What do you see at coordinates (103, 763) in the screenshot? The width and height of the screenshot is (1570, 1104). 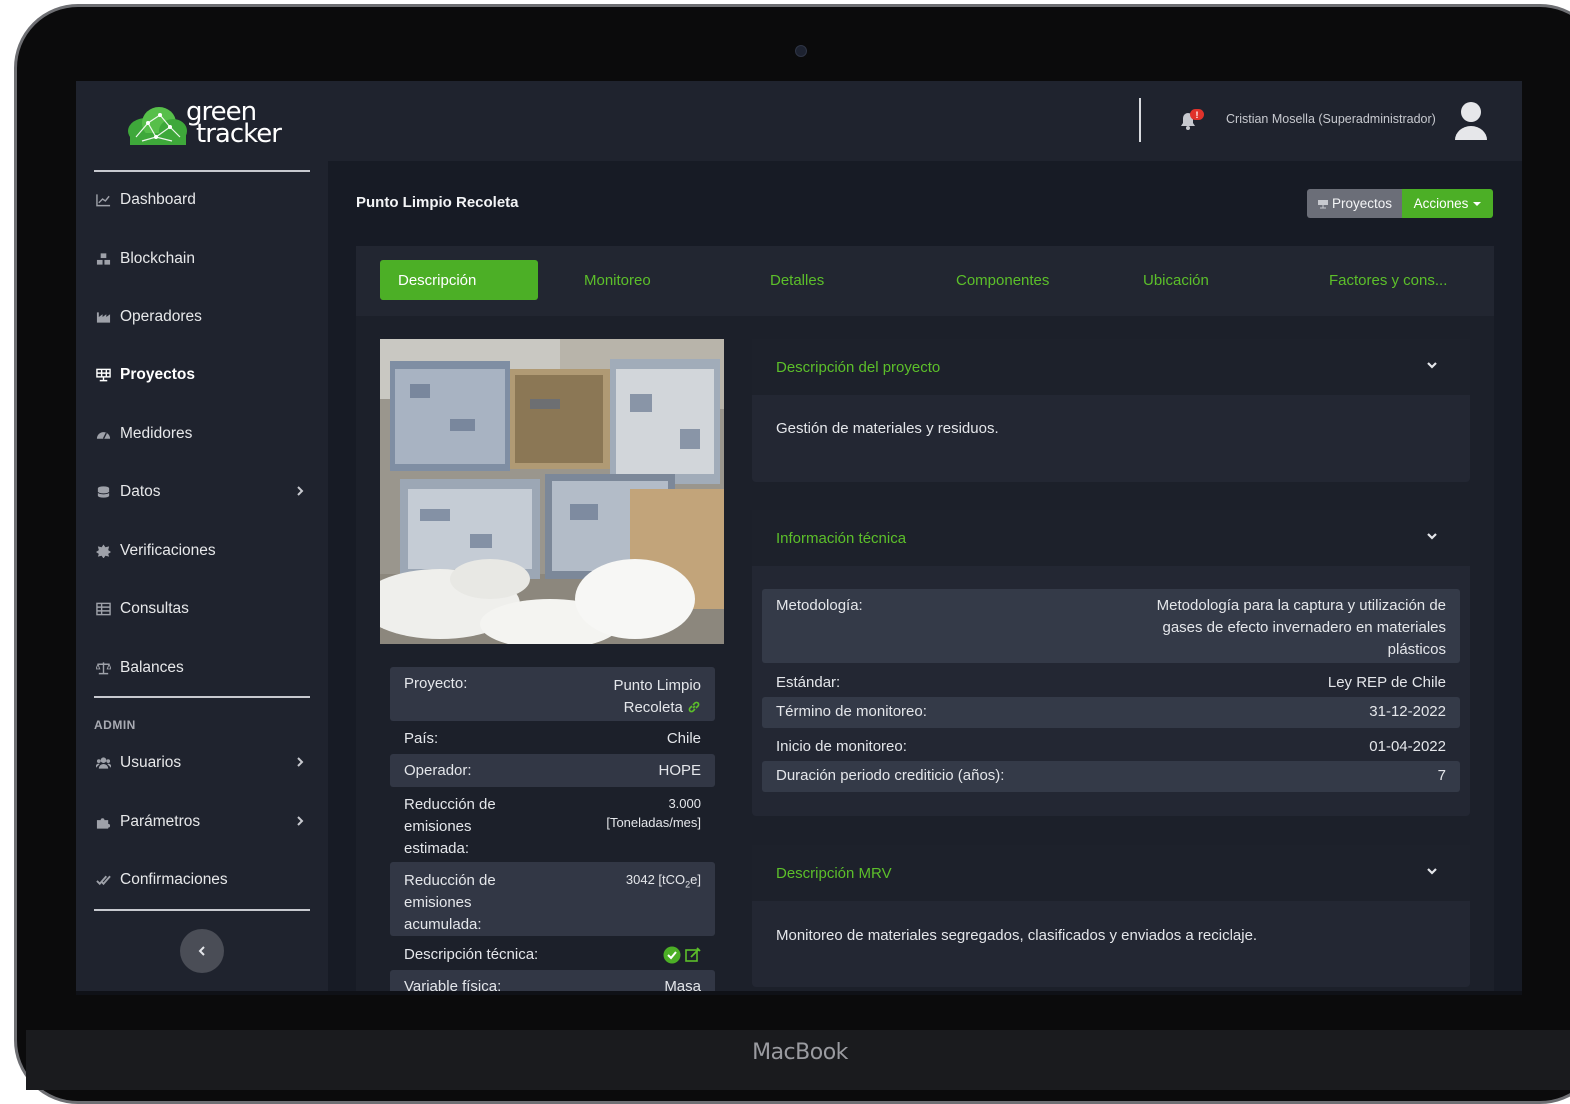 I see `users-icon` at bounding box center [103, 763].